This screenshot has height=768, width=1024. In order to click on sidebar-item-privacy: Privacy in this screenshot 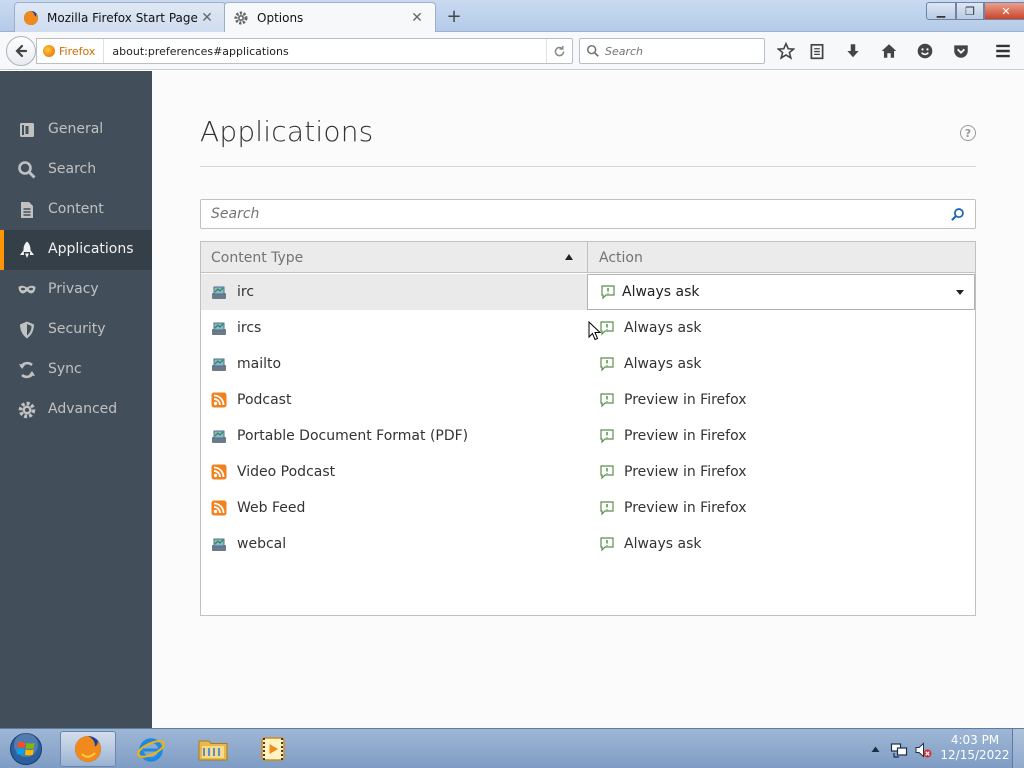, I will do `click(76, 290)`.